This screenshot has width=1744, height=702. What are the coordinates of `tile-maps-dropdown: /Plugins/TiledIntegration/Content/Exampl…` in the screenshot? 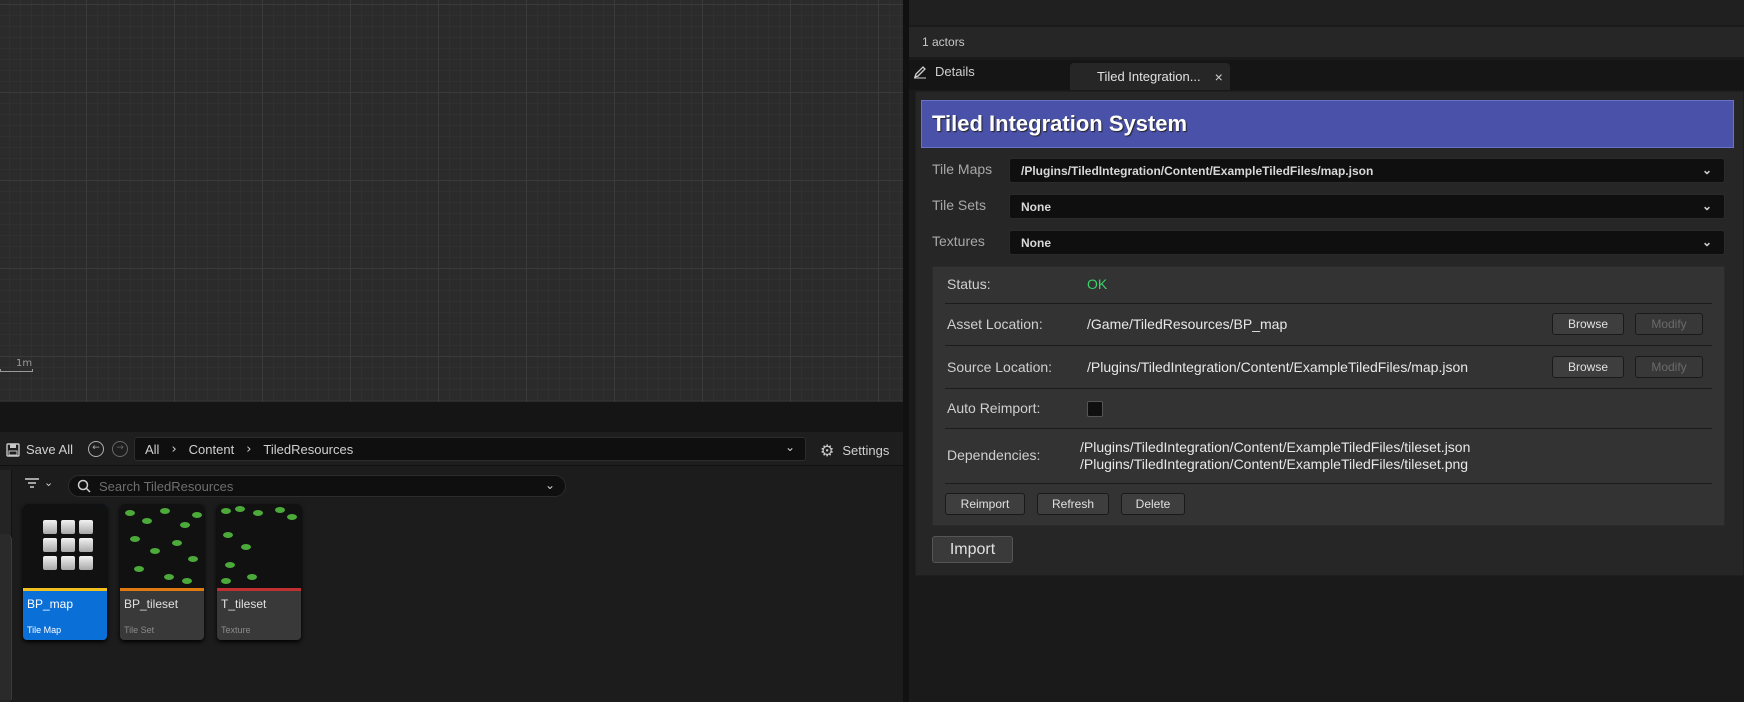 It's located at (1367, 170).